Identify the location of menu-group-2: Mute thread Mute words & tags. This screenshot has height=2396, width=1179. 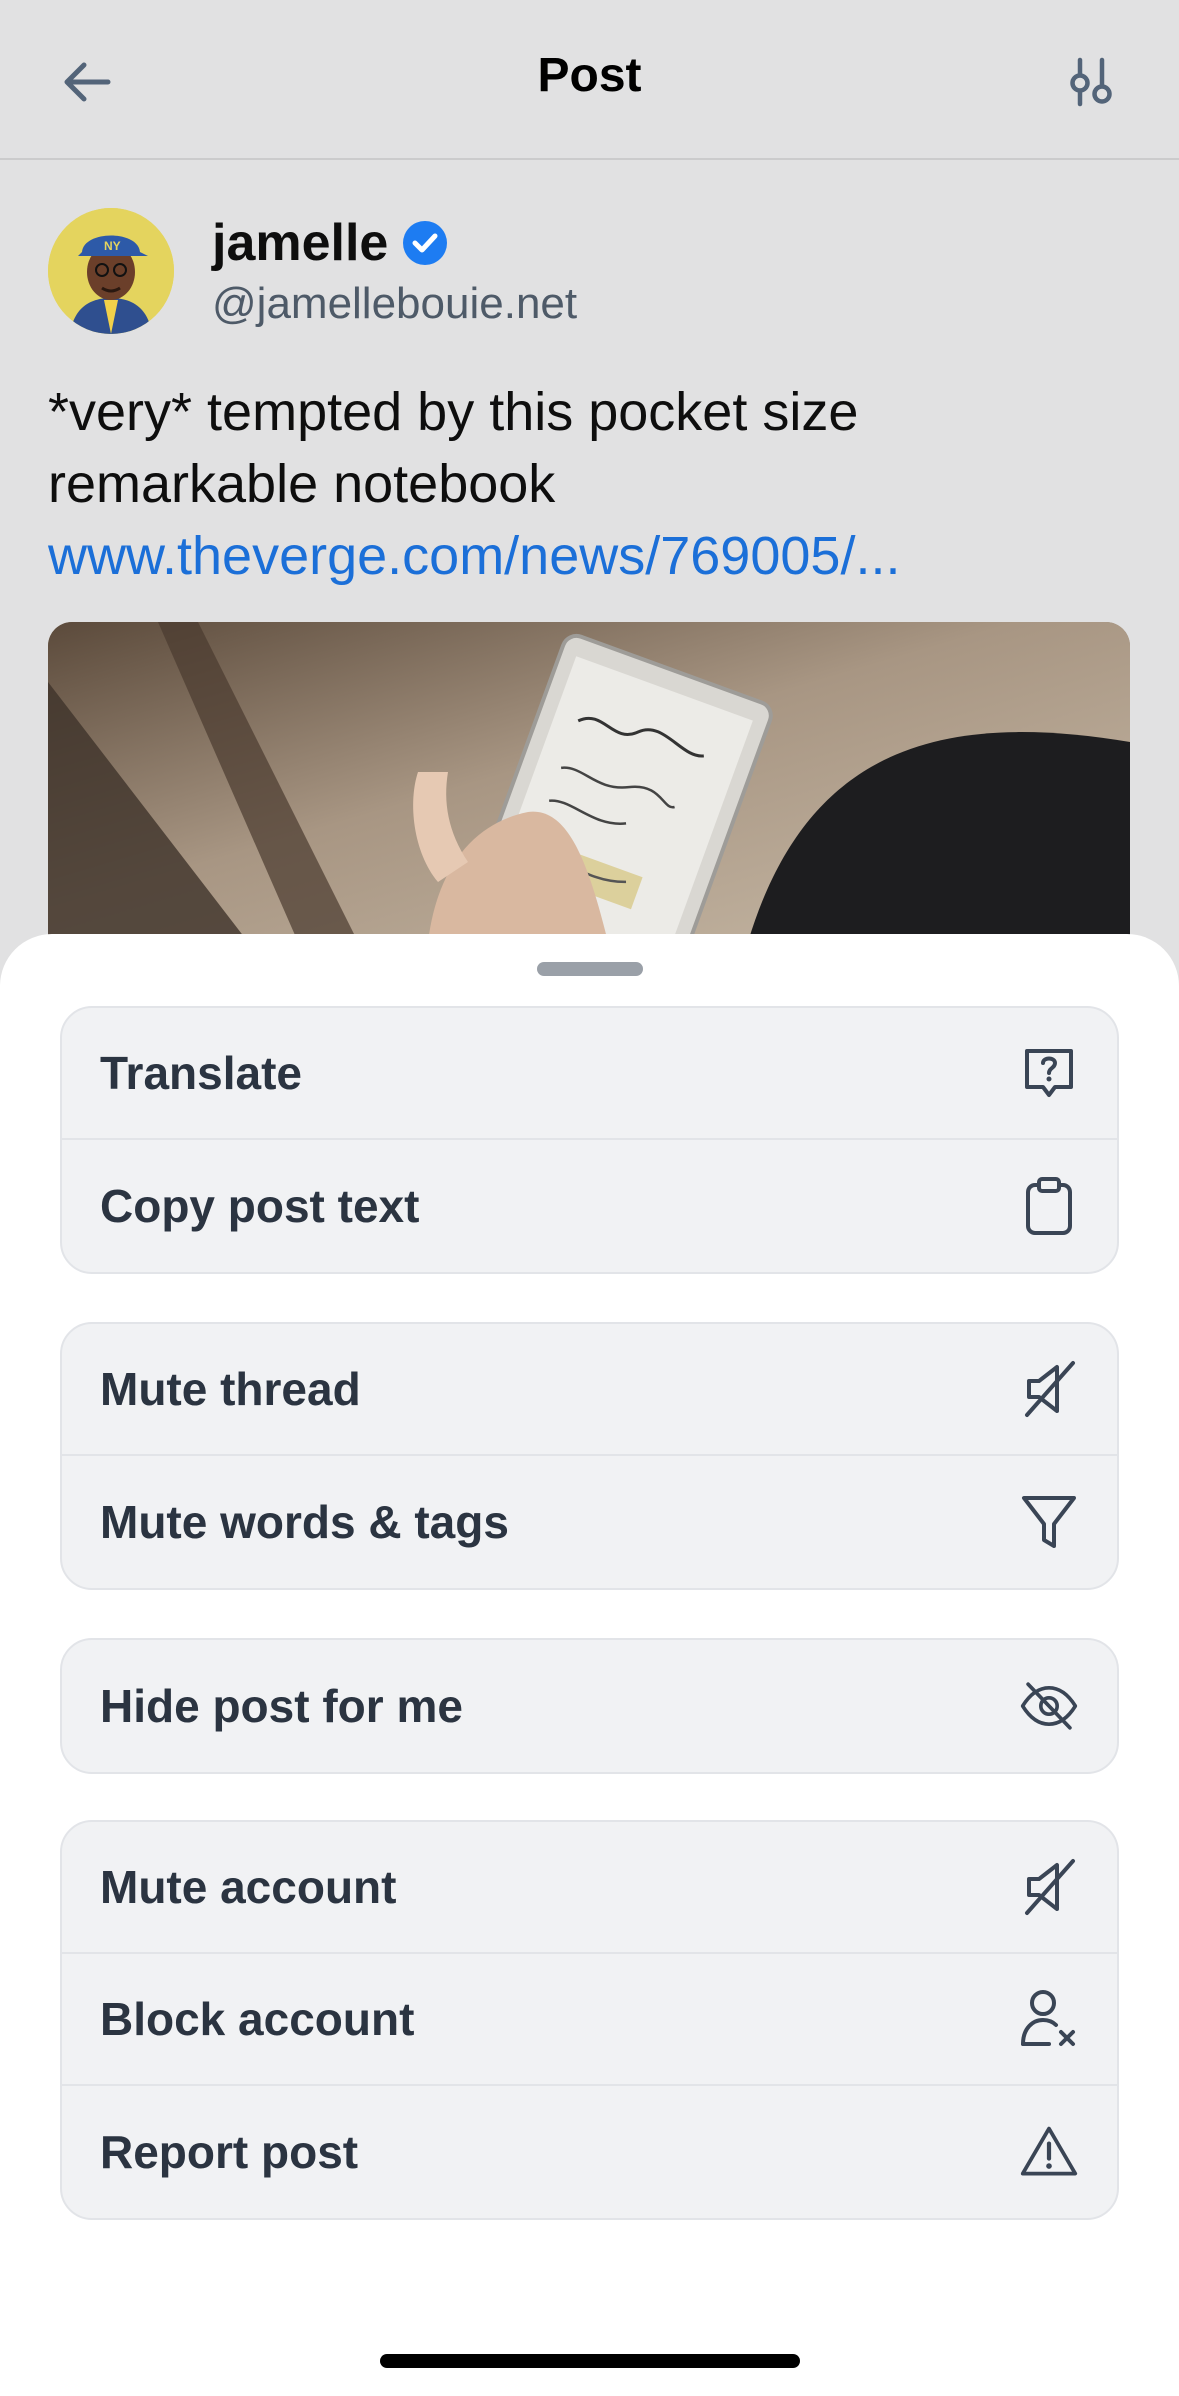
(589, 1456).